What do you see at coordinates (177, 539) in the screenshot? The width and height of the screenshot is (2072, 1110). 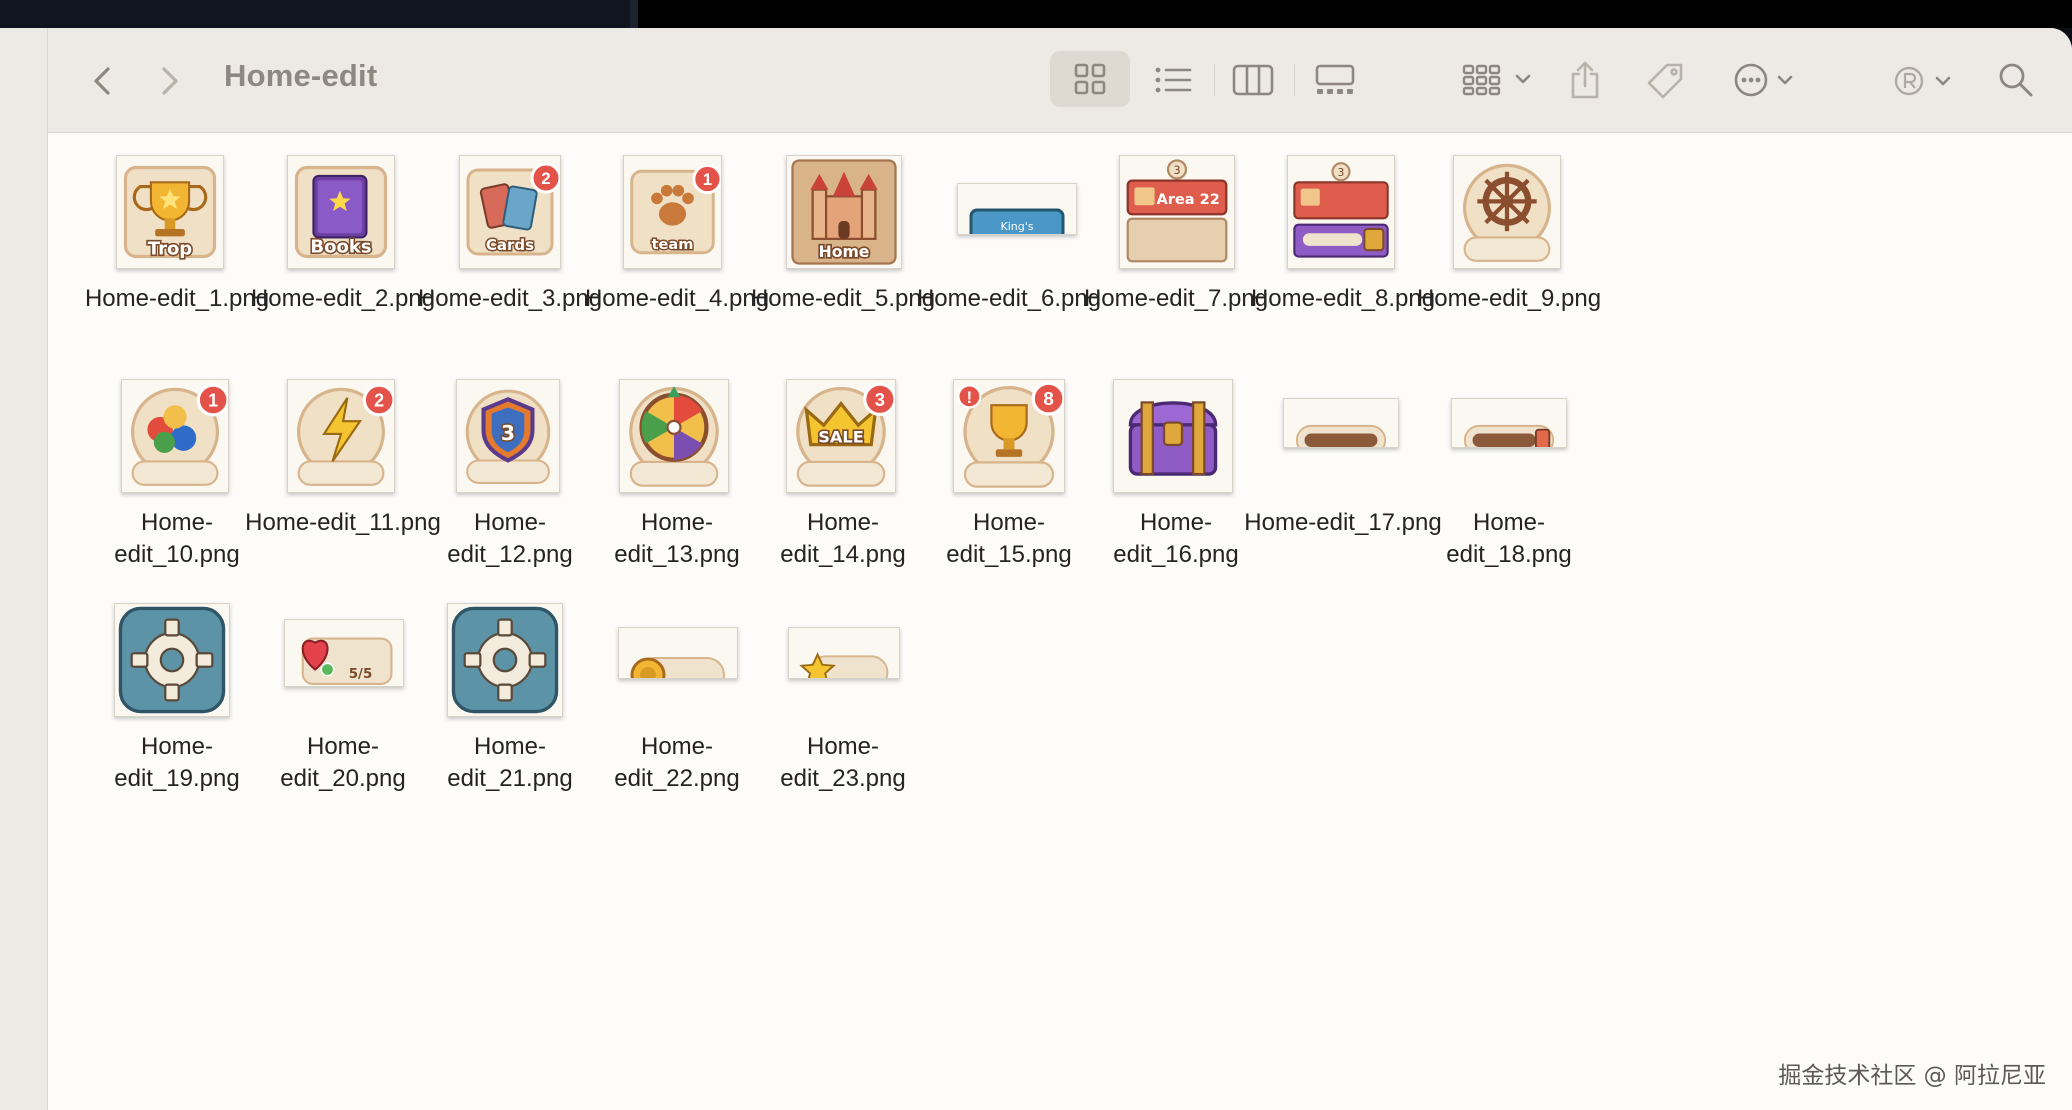 I see `file-name: Home-edit_10.png` at bounding box center [177, 539].